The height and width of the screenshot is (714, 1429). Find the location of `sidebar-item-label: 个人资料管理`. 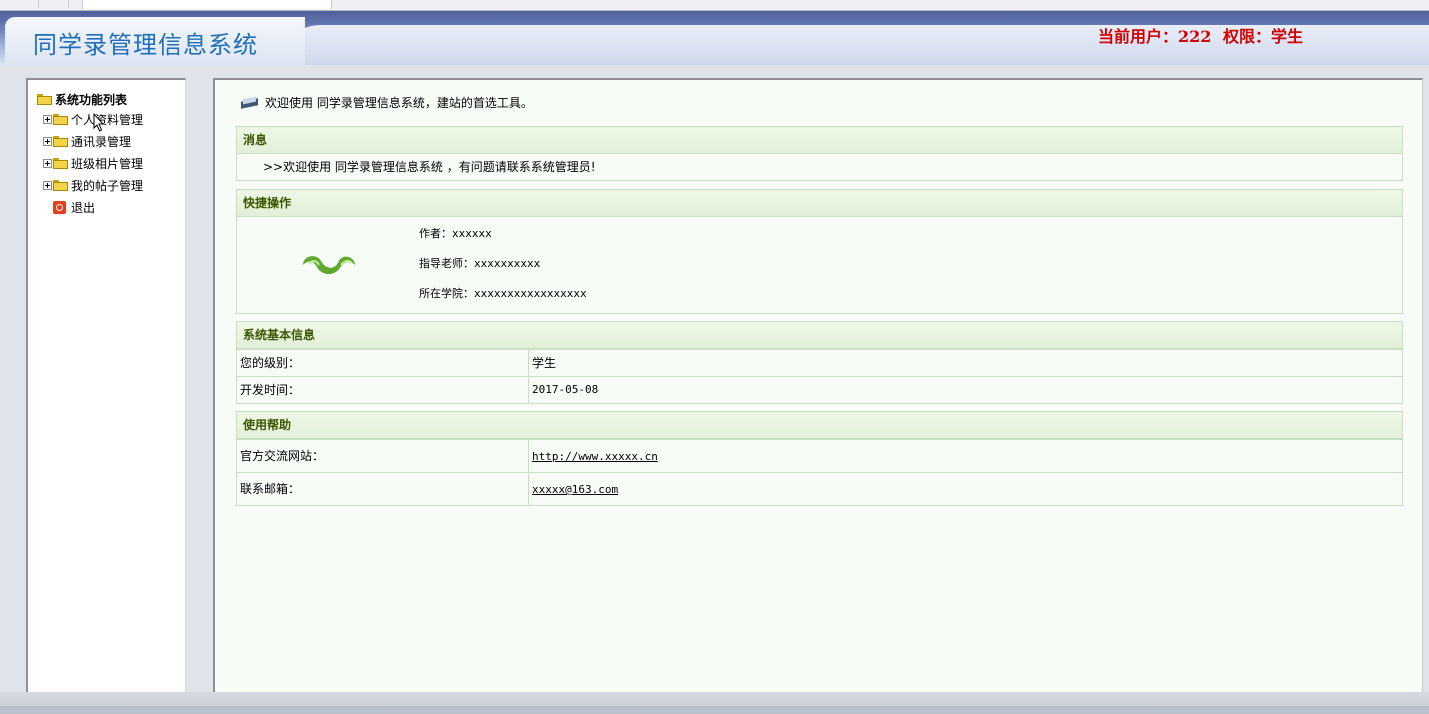

sidebar-item-label: 个人资料管理 is located at coordinates (107, 119).